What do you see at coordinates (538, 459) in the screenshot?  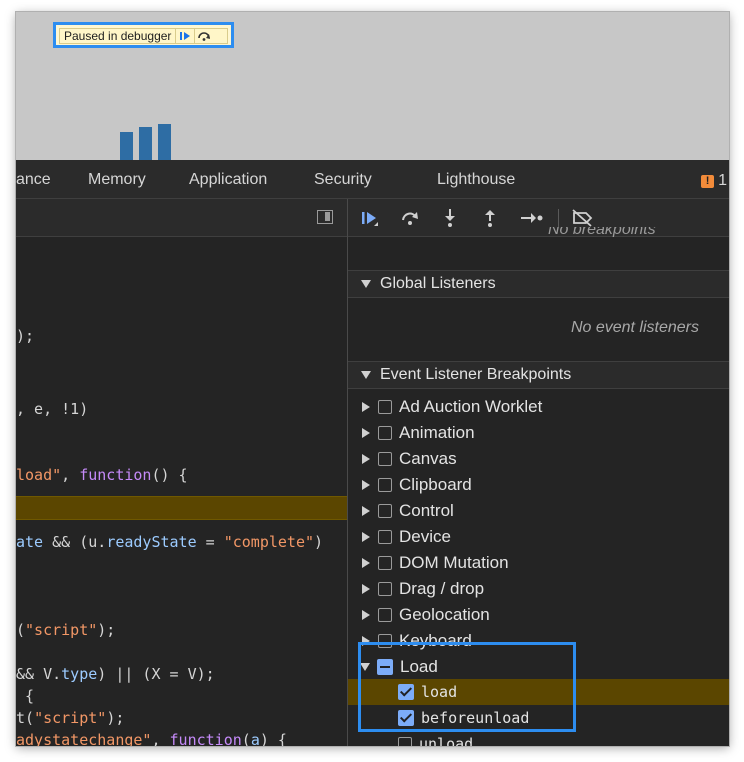 I see `breakpoint-category: Canvas` at bounding box center [538, 459].